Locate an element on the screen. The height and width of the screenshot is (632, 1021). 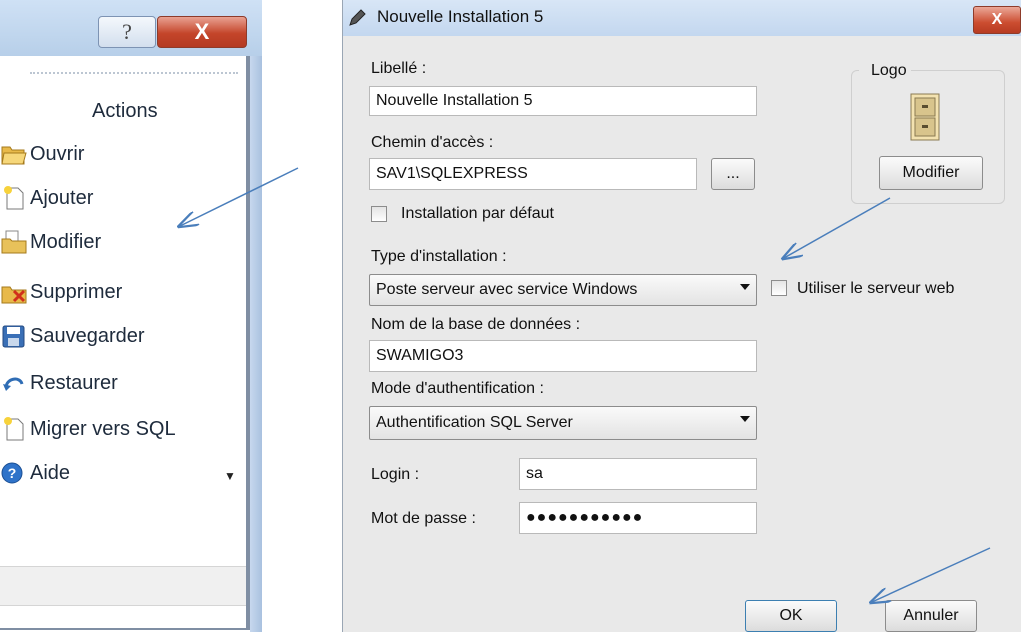
actions-title: Actions is located at coordinates (125, 111).